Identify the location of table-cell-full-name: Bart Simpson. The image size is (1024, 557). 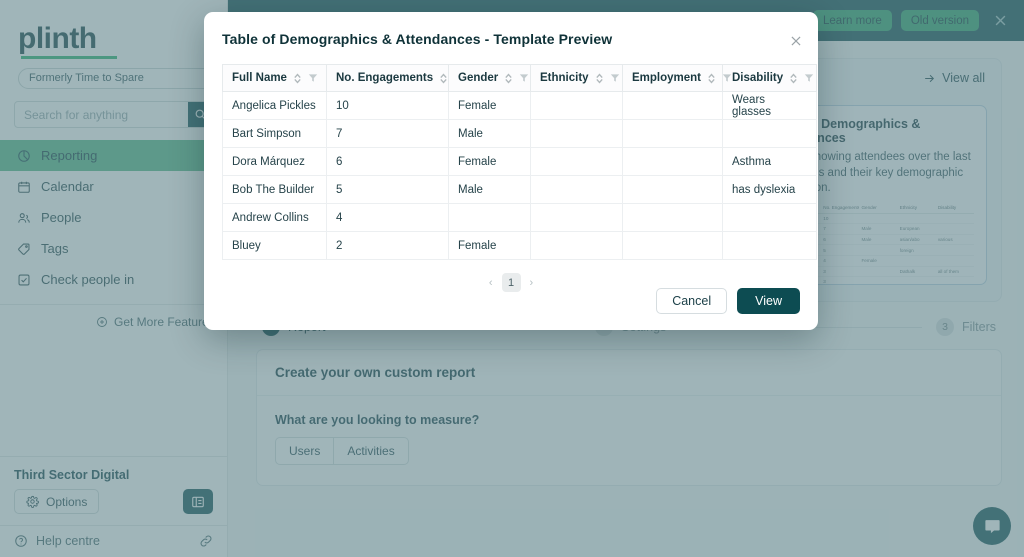
(274, 133).